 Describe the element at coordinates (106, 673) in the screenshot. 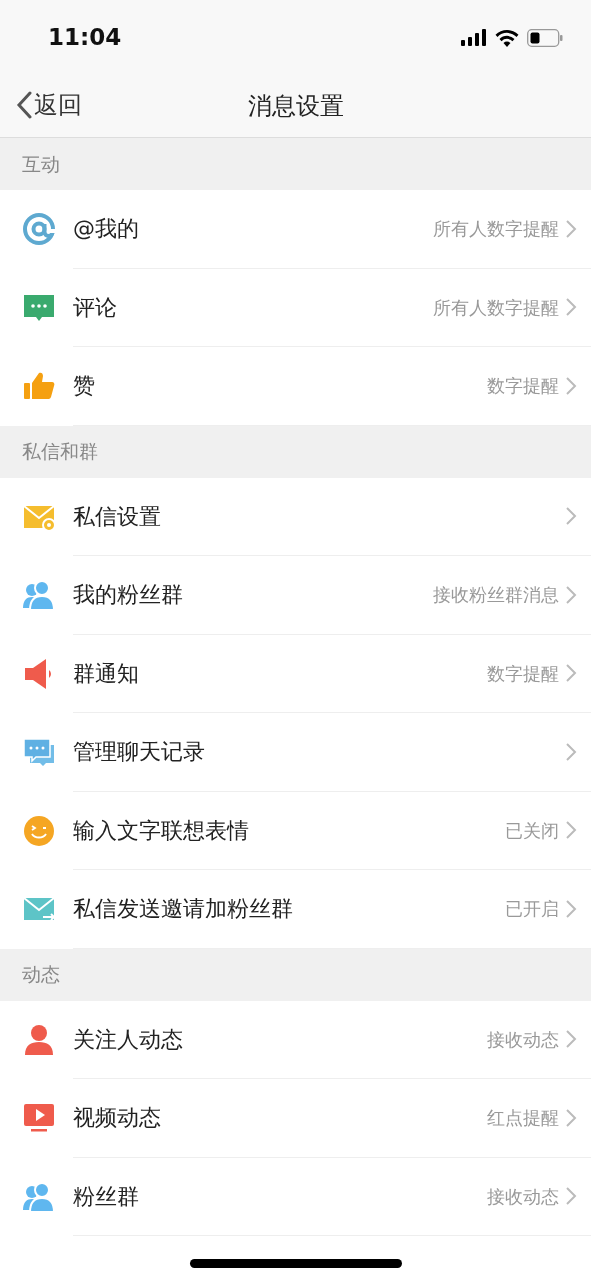

I see `row-label: 群通知` at that location.